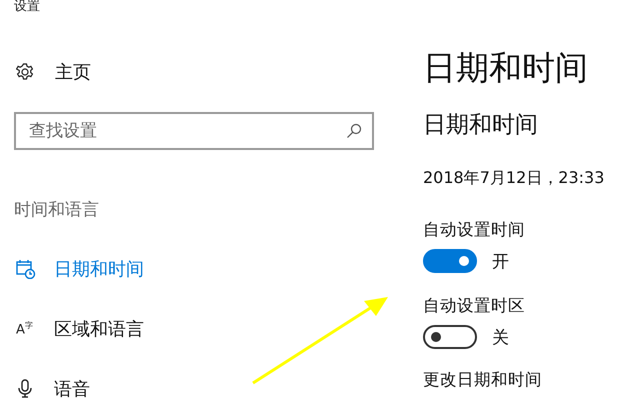  Describe the element at coordinates (354, 131) in the screenshot. I see `search-icon` at that location.